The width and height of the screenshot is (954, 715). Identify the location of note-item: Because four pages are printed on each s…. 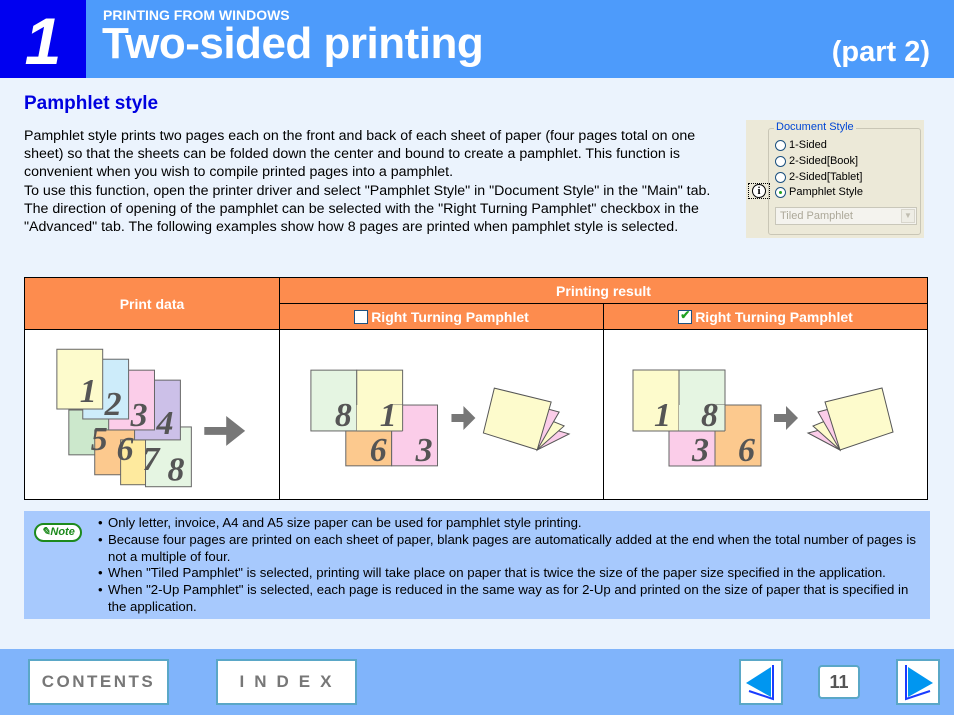
(513, 549).